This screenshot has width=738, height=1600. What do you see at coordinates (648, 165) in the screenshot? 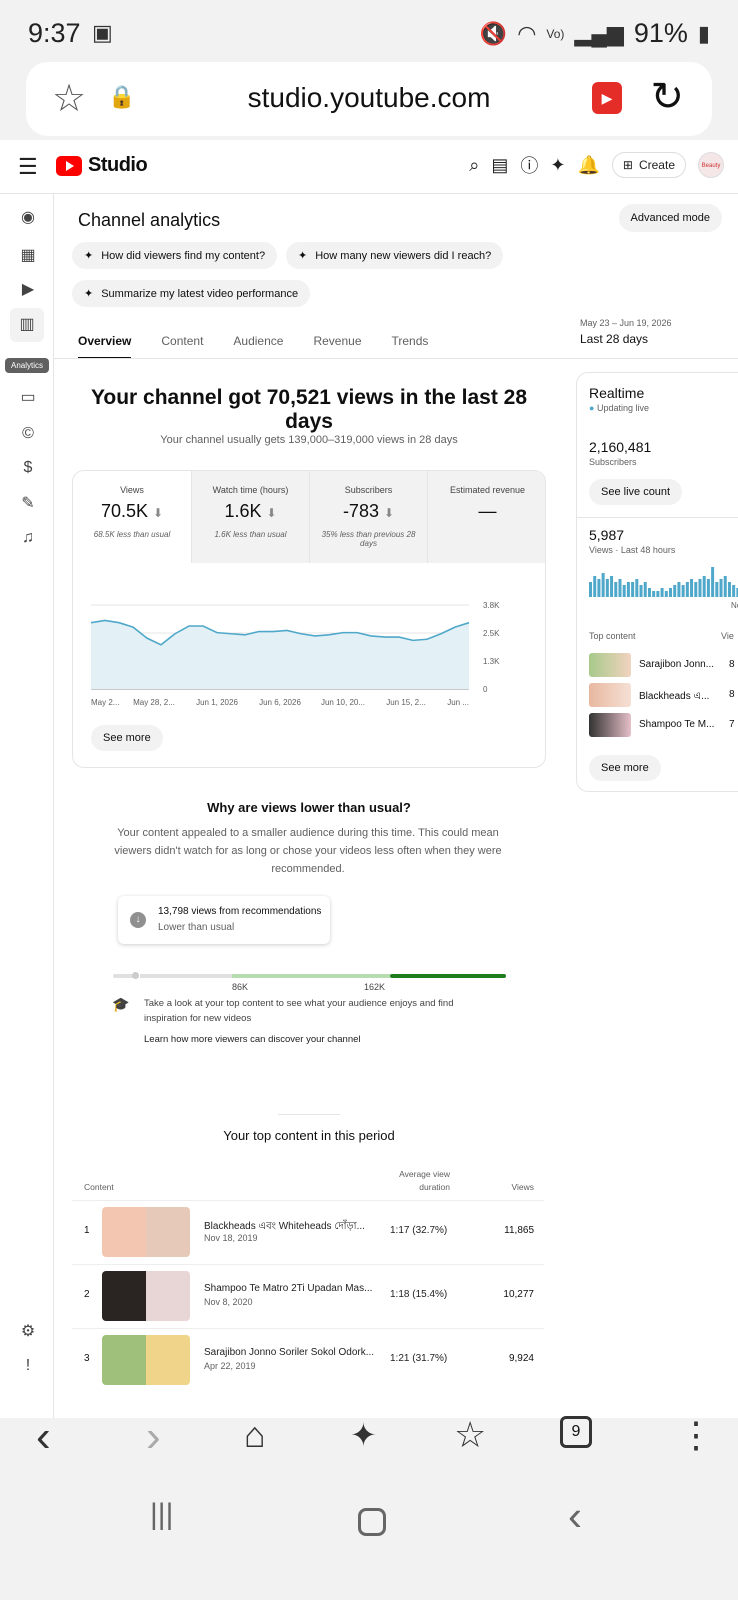
I see `create-button: ⊞ Create` at bounding box center [648, 165].